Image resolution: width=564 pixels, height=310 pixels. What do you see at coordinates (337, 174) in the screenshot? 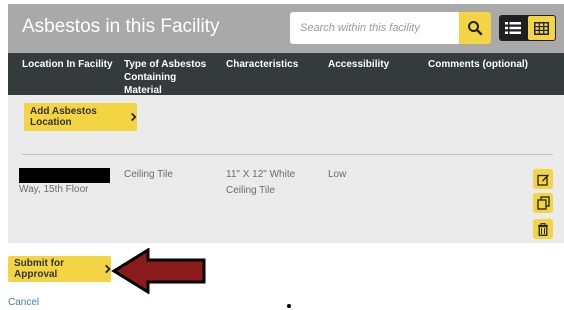
I see `cell-accessibility: Low` at bounding box center [337, 174].